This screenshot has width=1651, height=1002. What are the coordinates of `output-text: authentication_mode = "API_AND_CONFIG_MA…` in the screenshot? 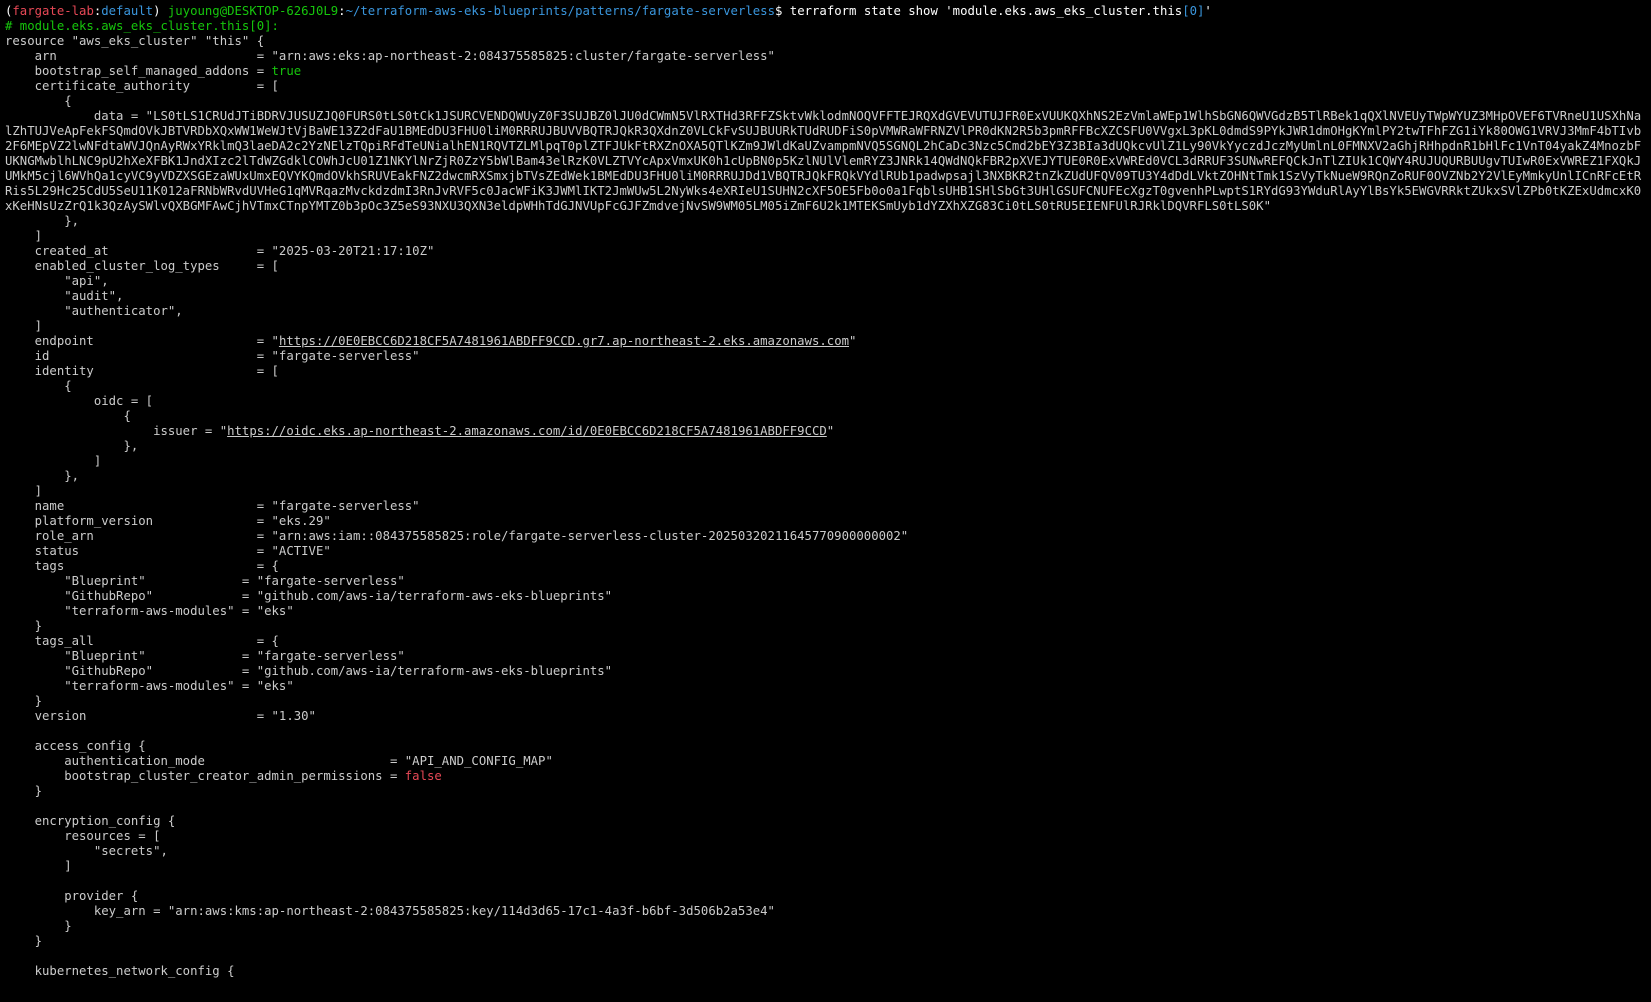 It's located at (279, 761).